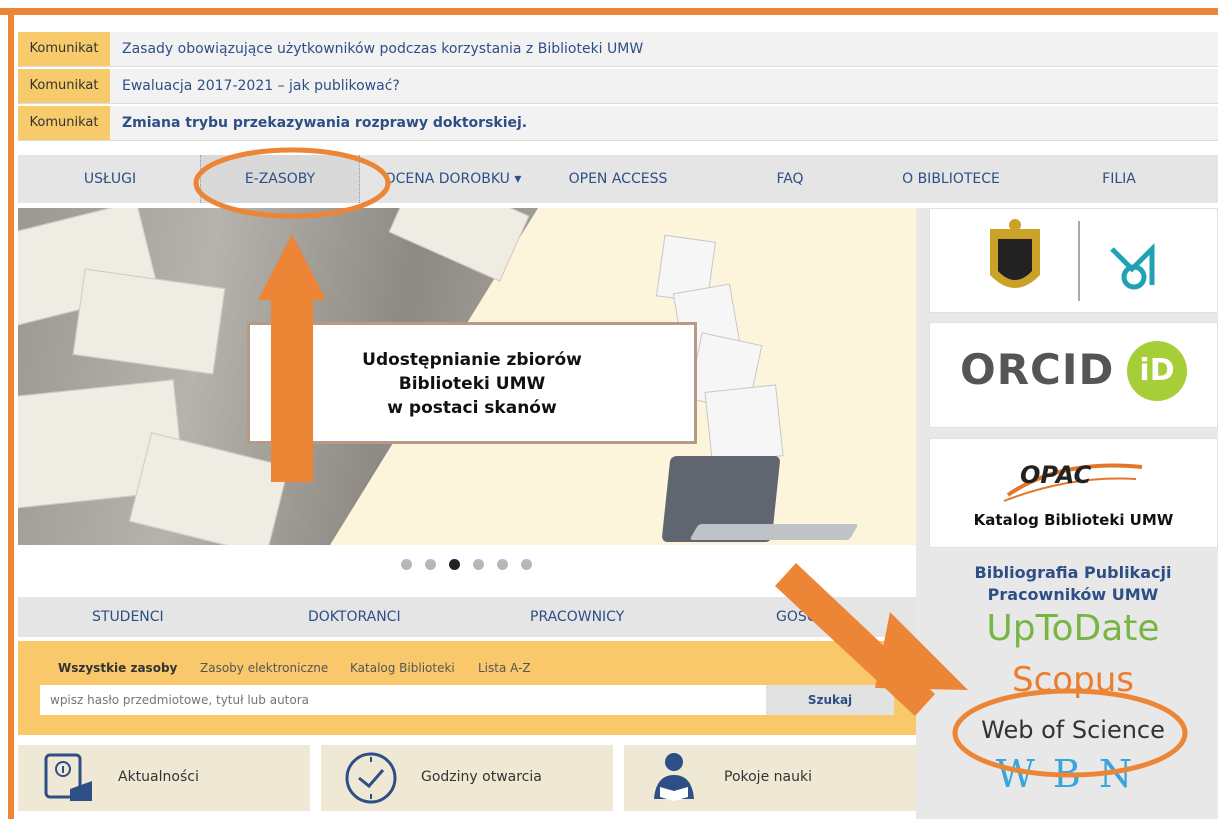  I want to click on search-tab-a-z: Lista A-Z, so click(504, 668).